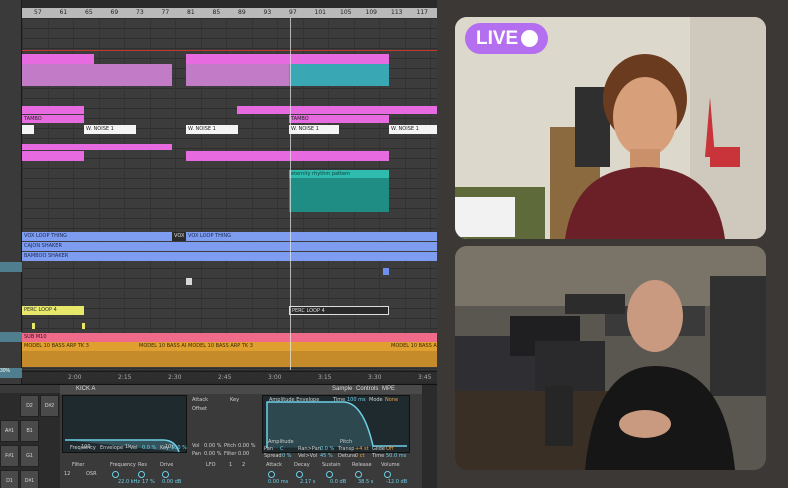 The width and height of the screenshot is (788, 488). Describe the element at coordinates (179, 236) in the screenshot. I see `clip-vox: VOX` at that location.